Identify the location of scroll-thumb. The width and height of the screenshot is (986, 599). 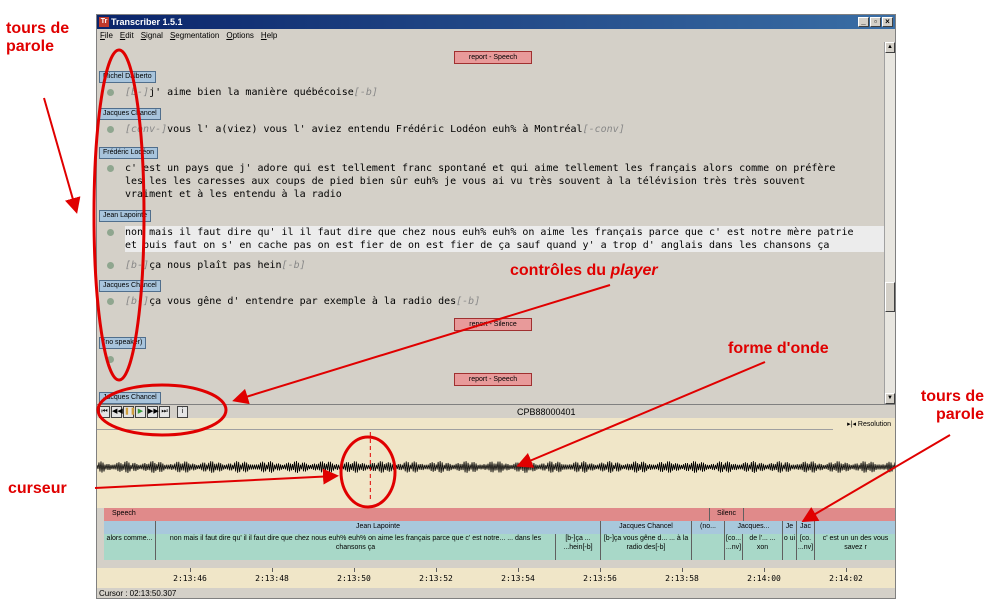
(890, 297).